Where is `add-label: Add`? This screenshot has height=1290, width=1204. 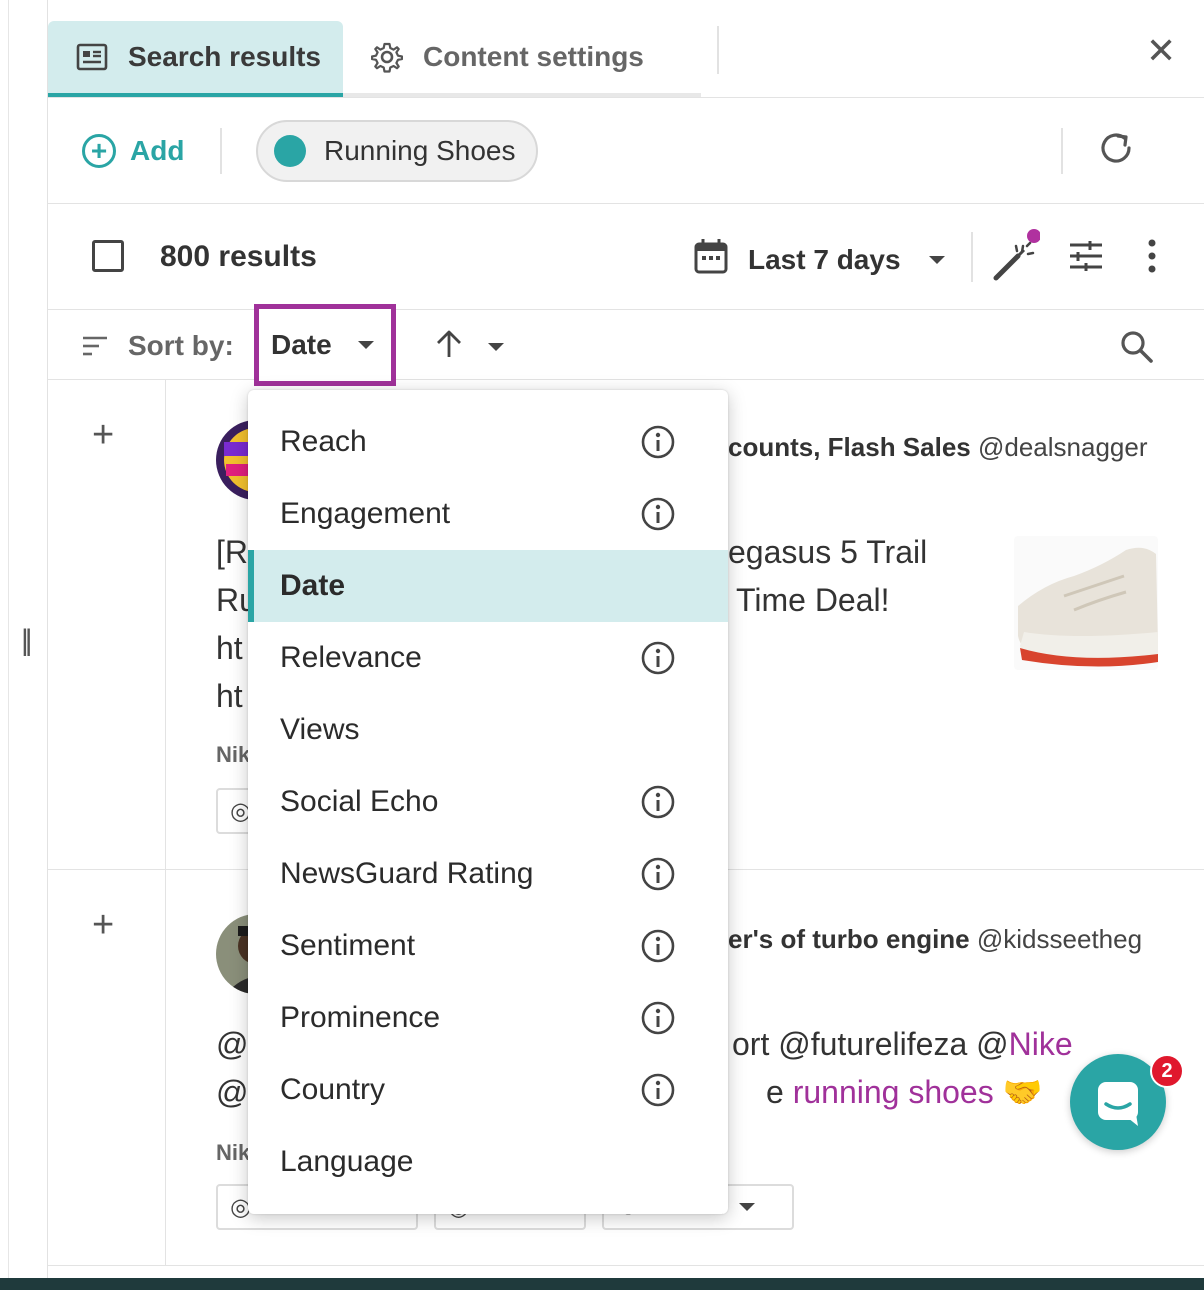 add-label: Add is located at coordinates (157, 150).